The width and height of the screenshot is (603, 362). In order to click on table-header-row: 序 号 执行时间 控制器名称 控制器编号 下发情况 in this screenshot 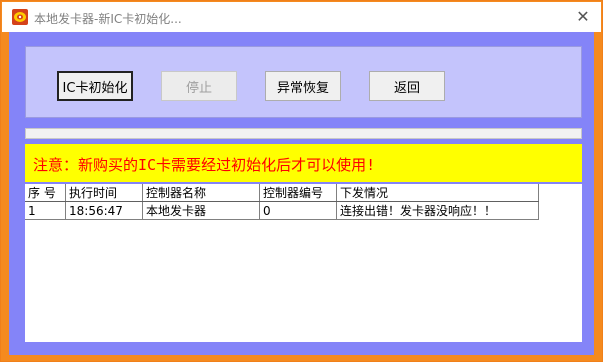, I will do `click(282, 193)`.